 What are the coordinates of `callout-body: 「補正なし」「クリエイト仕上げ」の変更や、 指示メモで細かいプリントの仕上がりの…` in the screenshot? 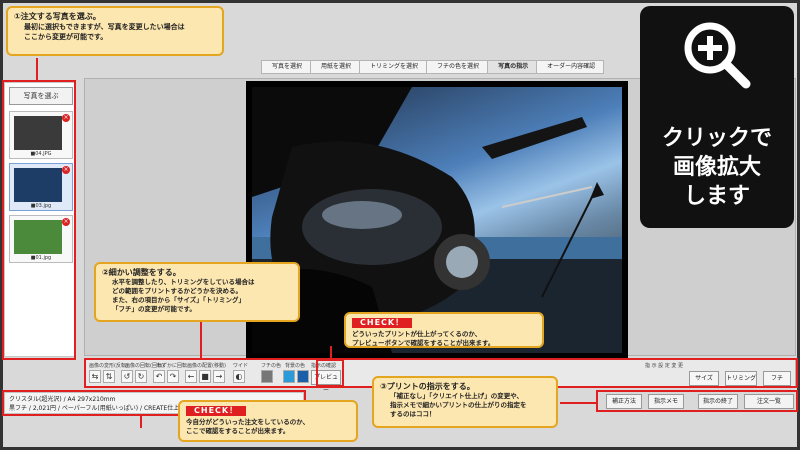 It's located at (458, 405).